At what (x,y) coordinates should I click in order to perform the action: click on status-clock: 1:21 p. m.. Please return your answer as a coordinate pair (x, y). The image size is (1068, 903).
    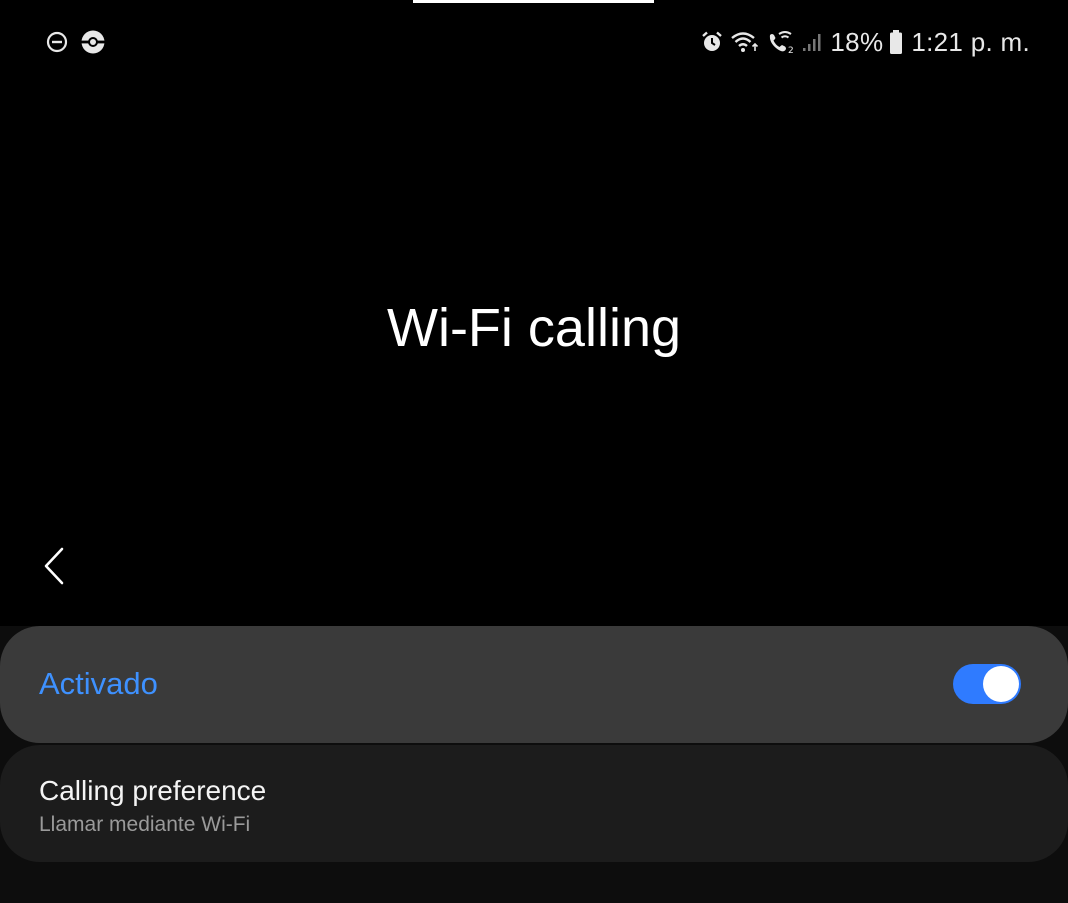
    Looking at the image, I should click on (970, 42).